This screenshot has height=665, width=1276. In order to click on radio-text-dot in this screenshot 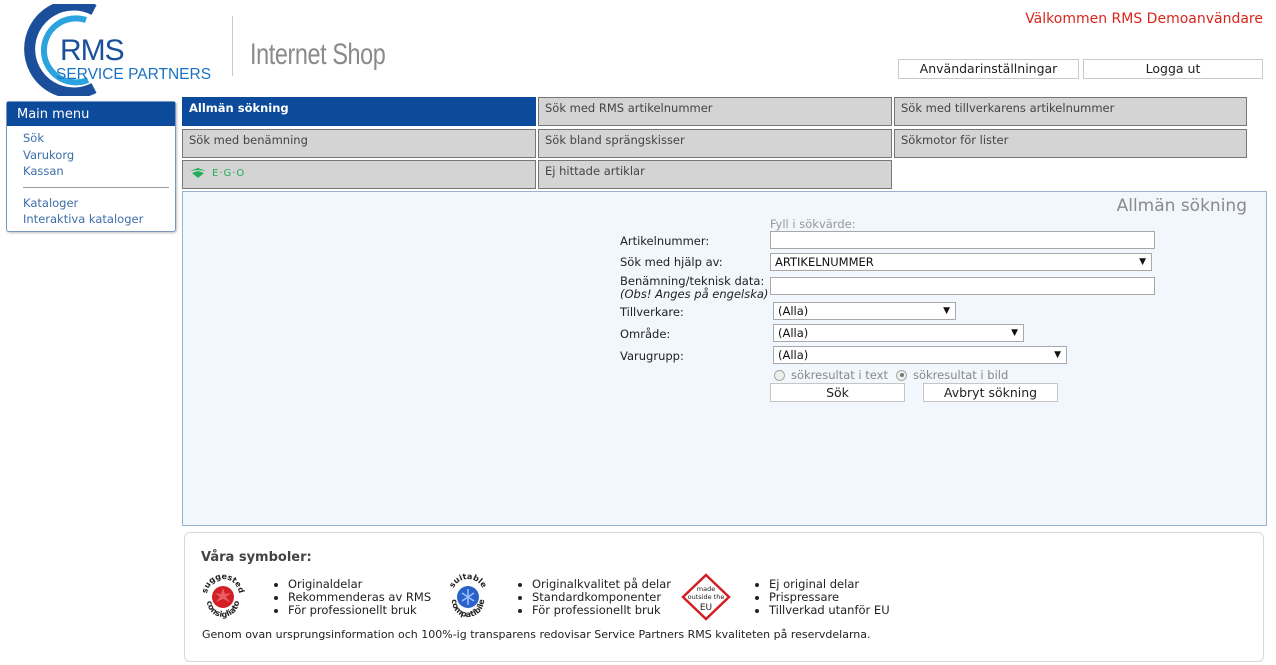, I will do `click(779, 375)`.